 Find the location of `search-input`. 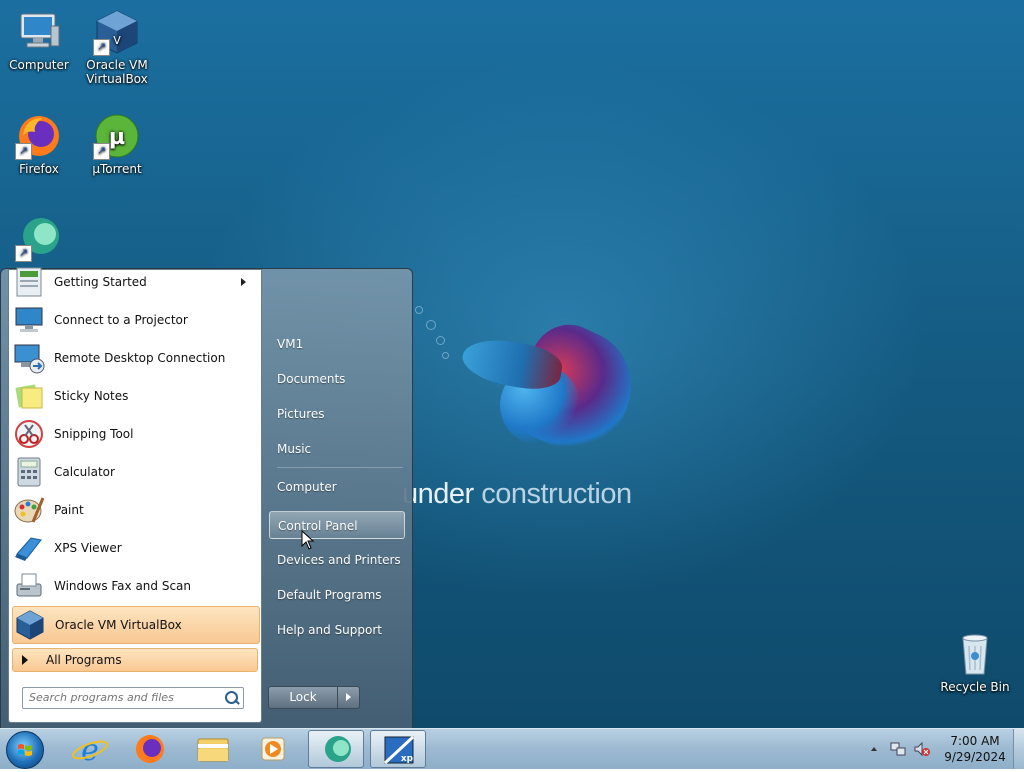

search-input is located at coordinates (124, 697).